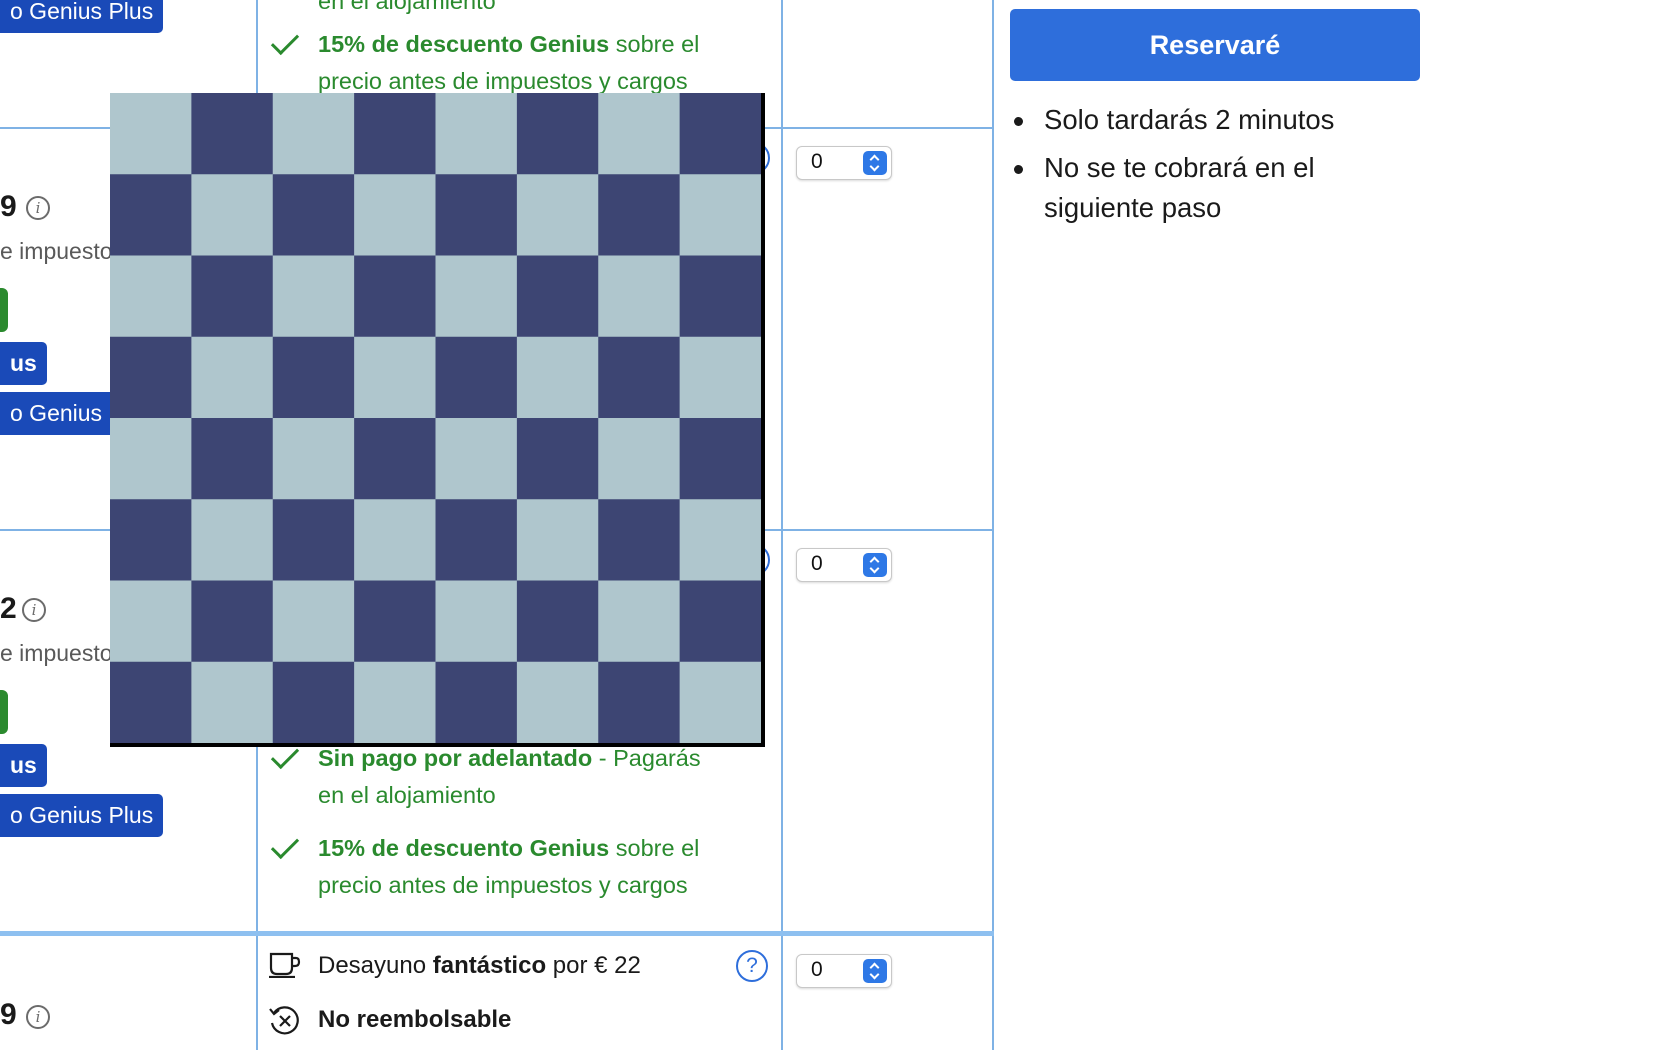  Describe the element at coordinates (993, 525) in the screenshot. I see `column-divider` at that location.